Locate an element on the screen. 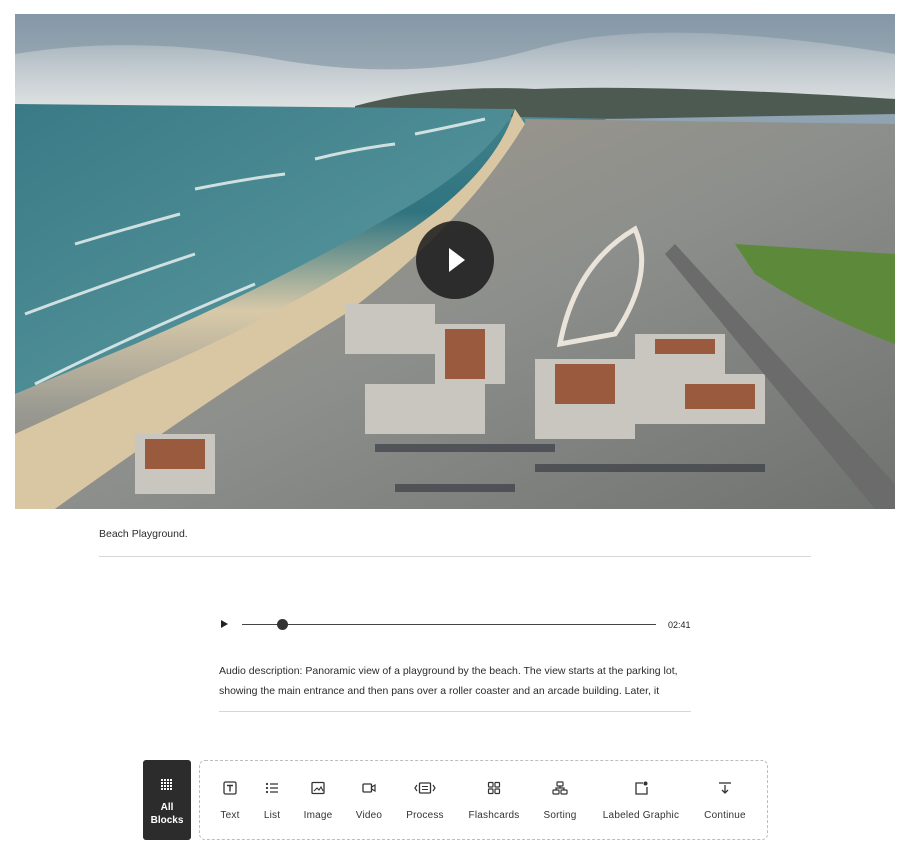  flashcards-icon is located at coordinates (494, 788).